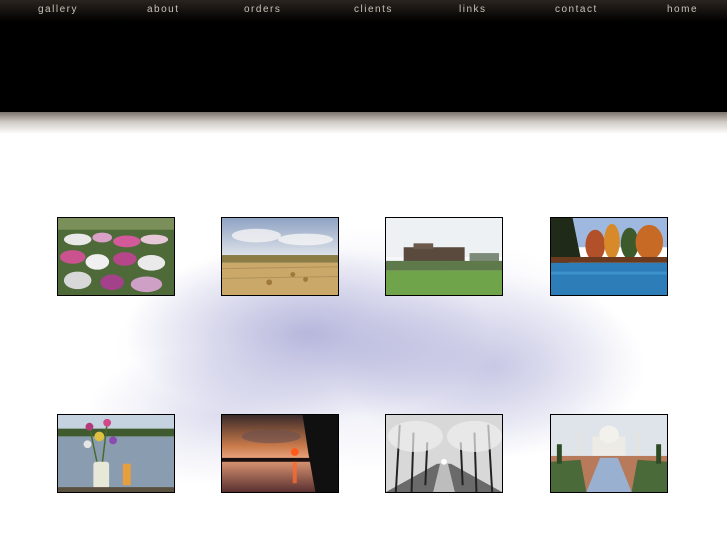  What do you see at coordinates (473, 9) in the screenshot?
I see `nav-links: links` at bounding box center [473, 9].